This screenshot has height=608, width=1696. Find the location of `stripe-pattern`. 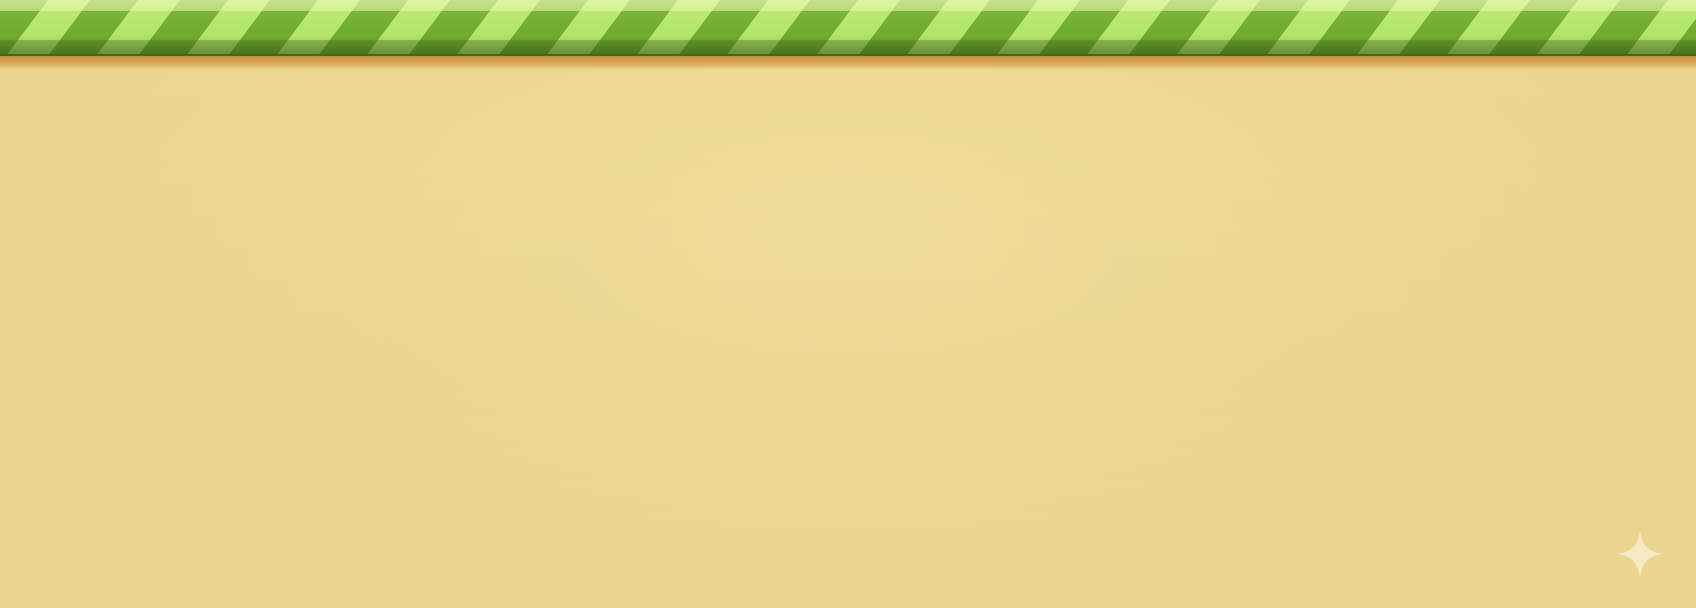

stripe-pattern is located at coordinates (848, 28).